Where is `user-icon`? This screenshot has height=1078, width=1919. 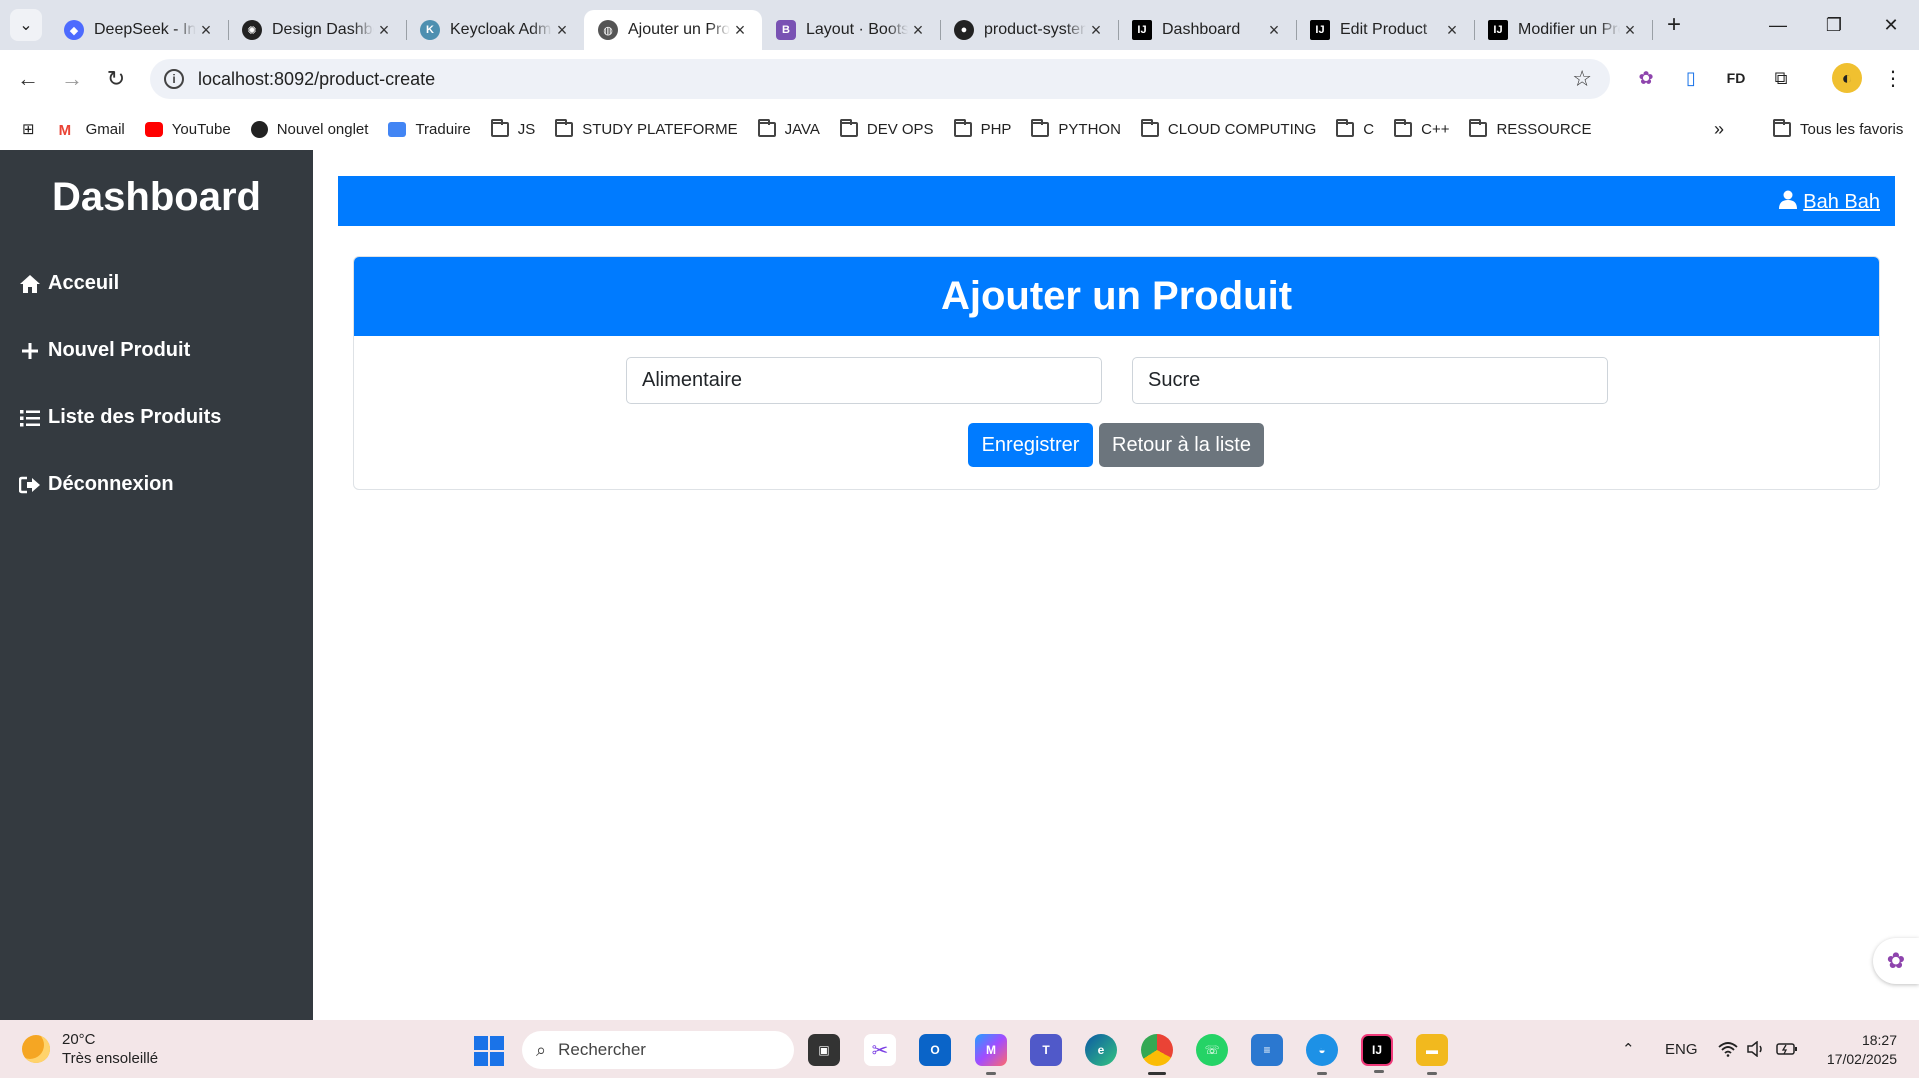
user-icon is located at coordinates (1788, 202).